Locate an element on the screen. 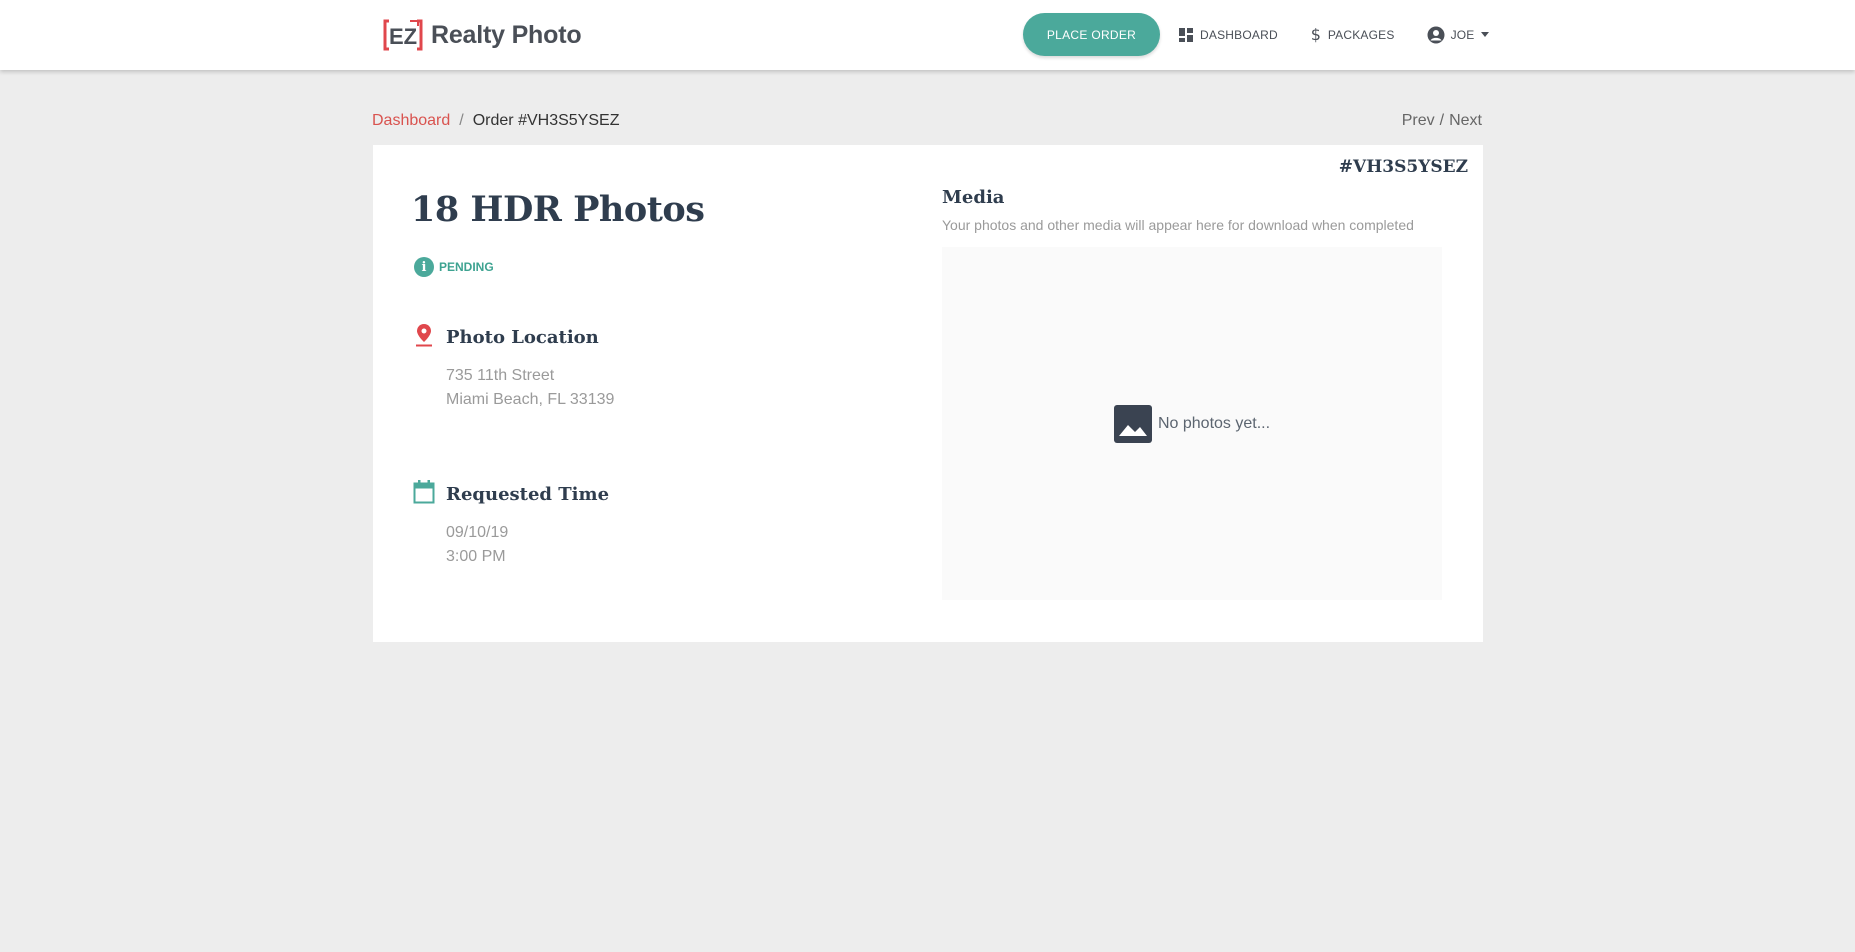  dollar-icon: $ is located at coordinates (1316, 34).